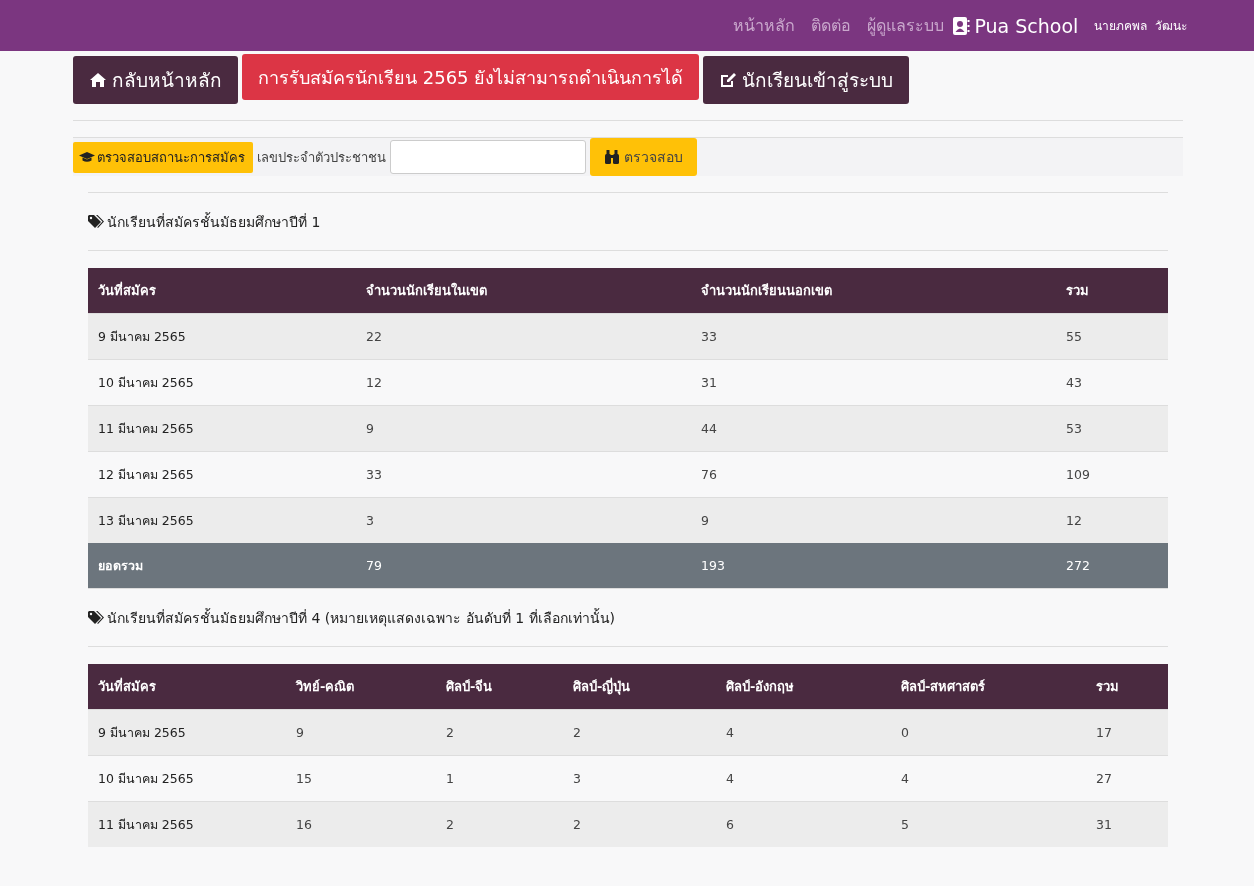 The width and height of the screenshot is (1254, 886). Describe the element at coordinates (643, 157) in the screenshot. I see `check-button: ตรวจสอบ` at that location.